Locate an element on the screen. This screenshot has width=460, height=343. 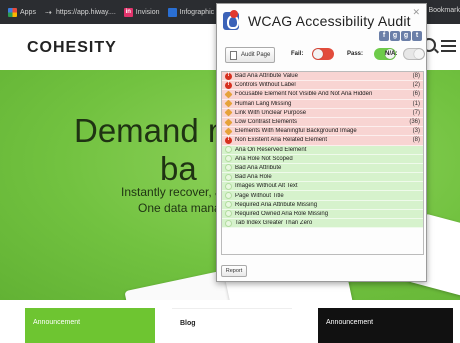
audit-result-row: Link With Unclear Purpose (7) is located at coordinates (322, 113).